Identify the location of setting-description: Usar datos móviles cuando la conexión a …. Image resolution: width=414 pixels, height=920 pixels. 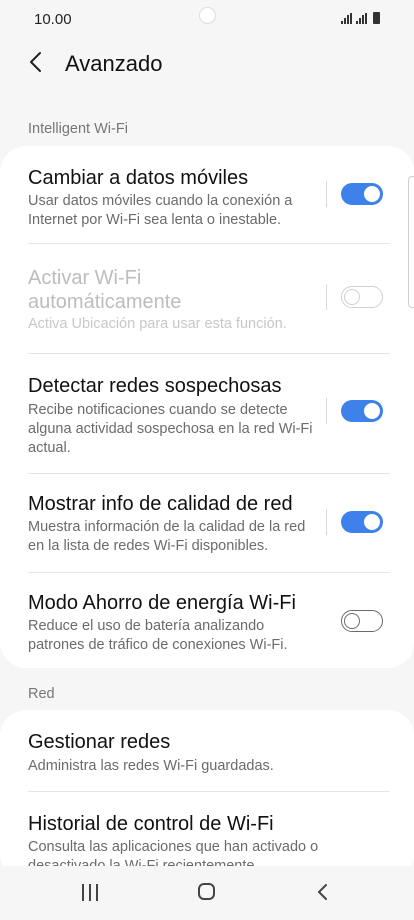
(160, 210).